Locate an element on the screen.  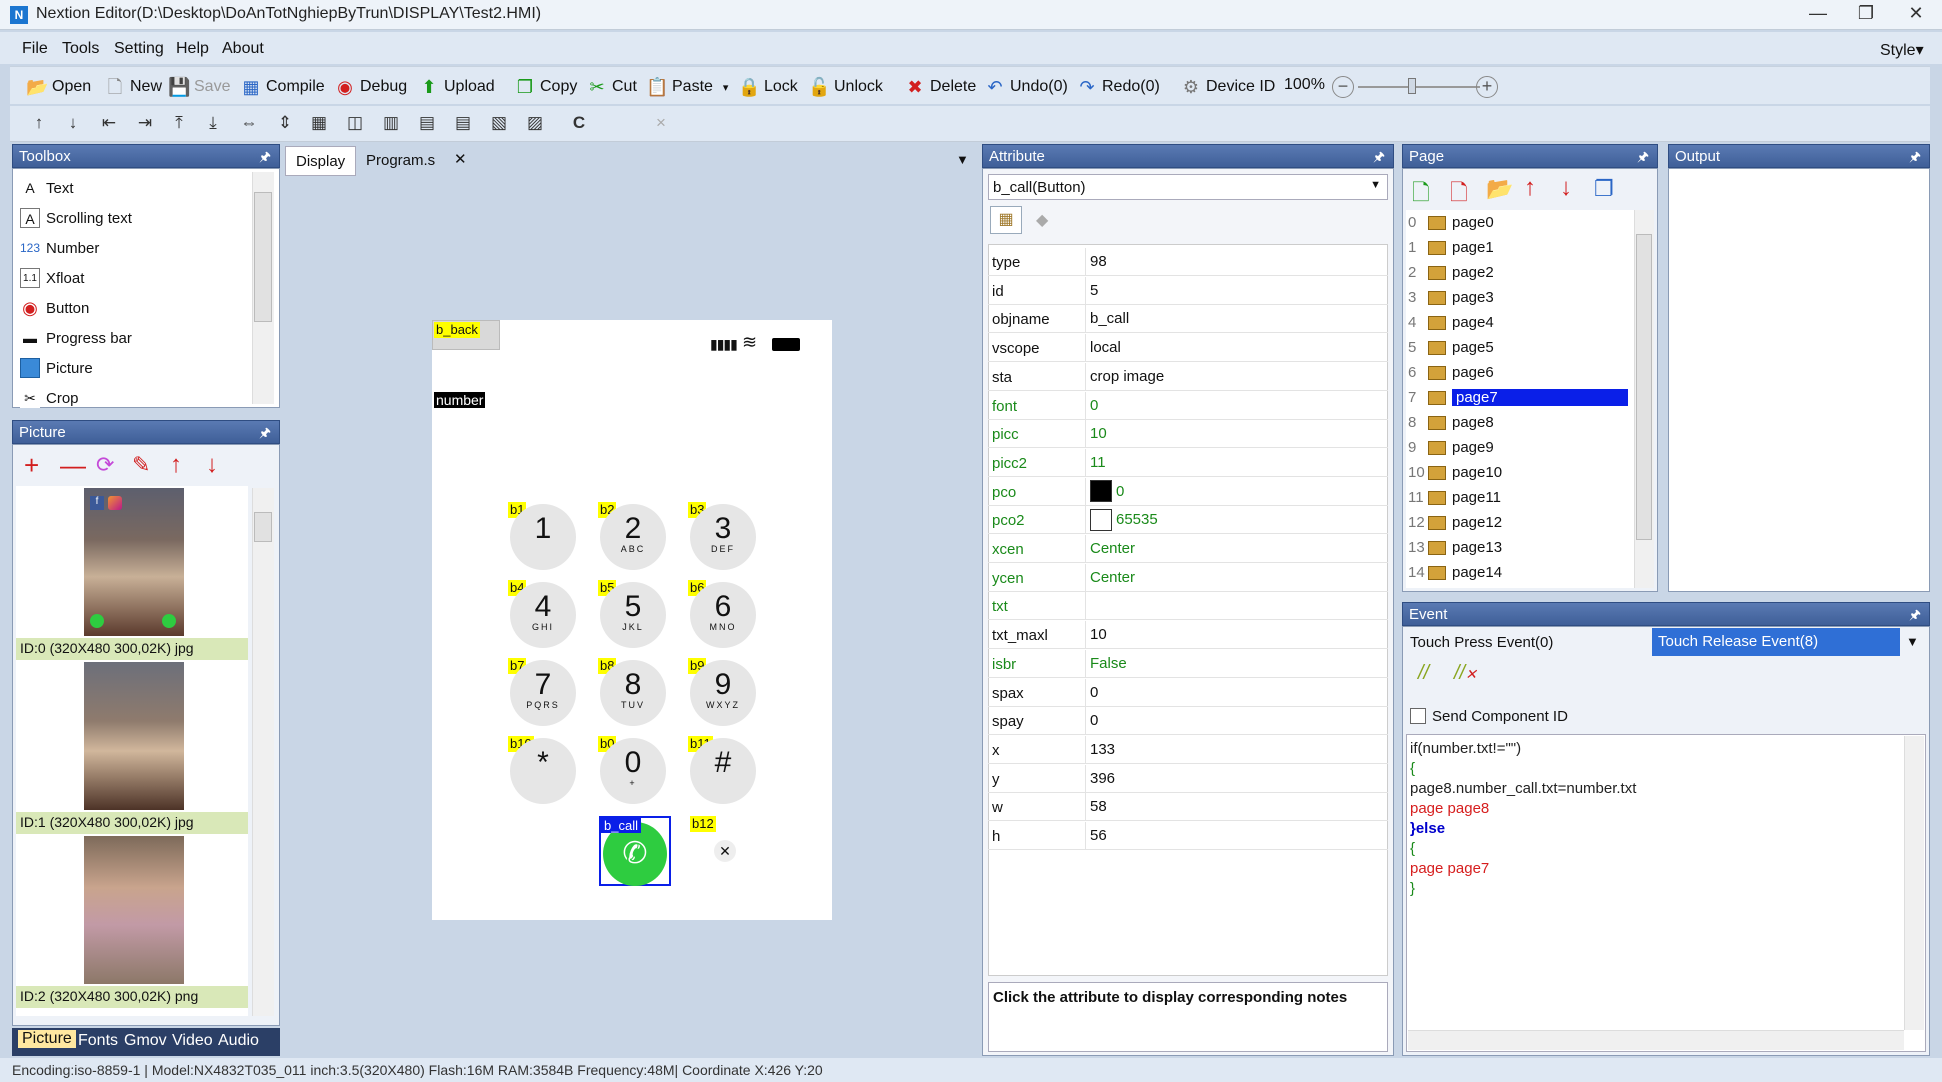
page-item: 5 page5 is located at coordinates (1518, 347).